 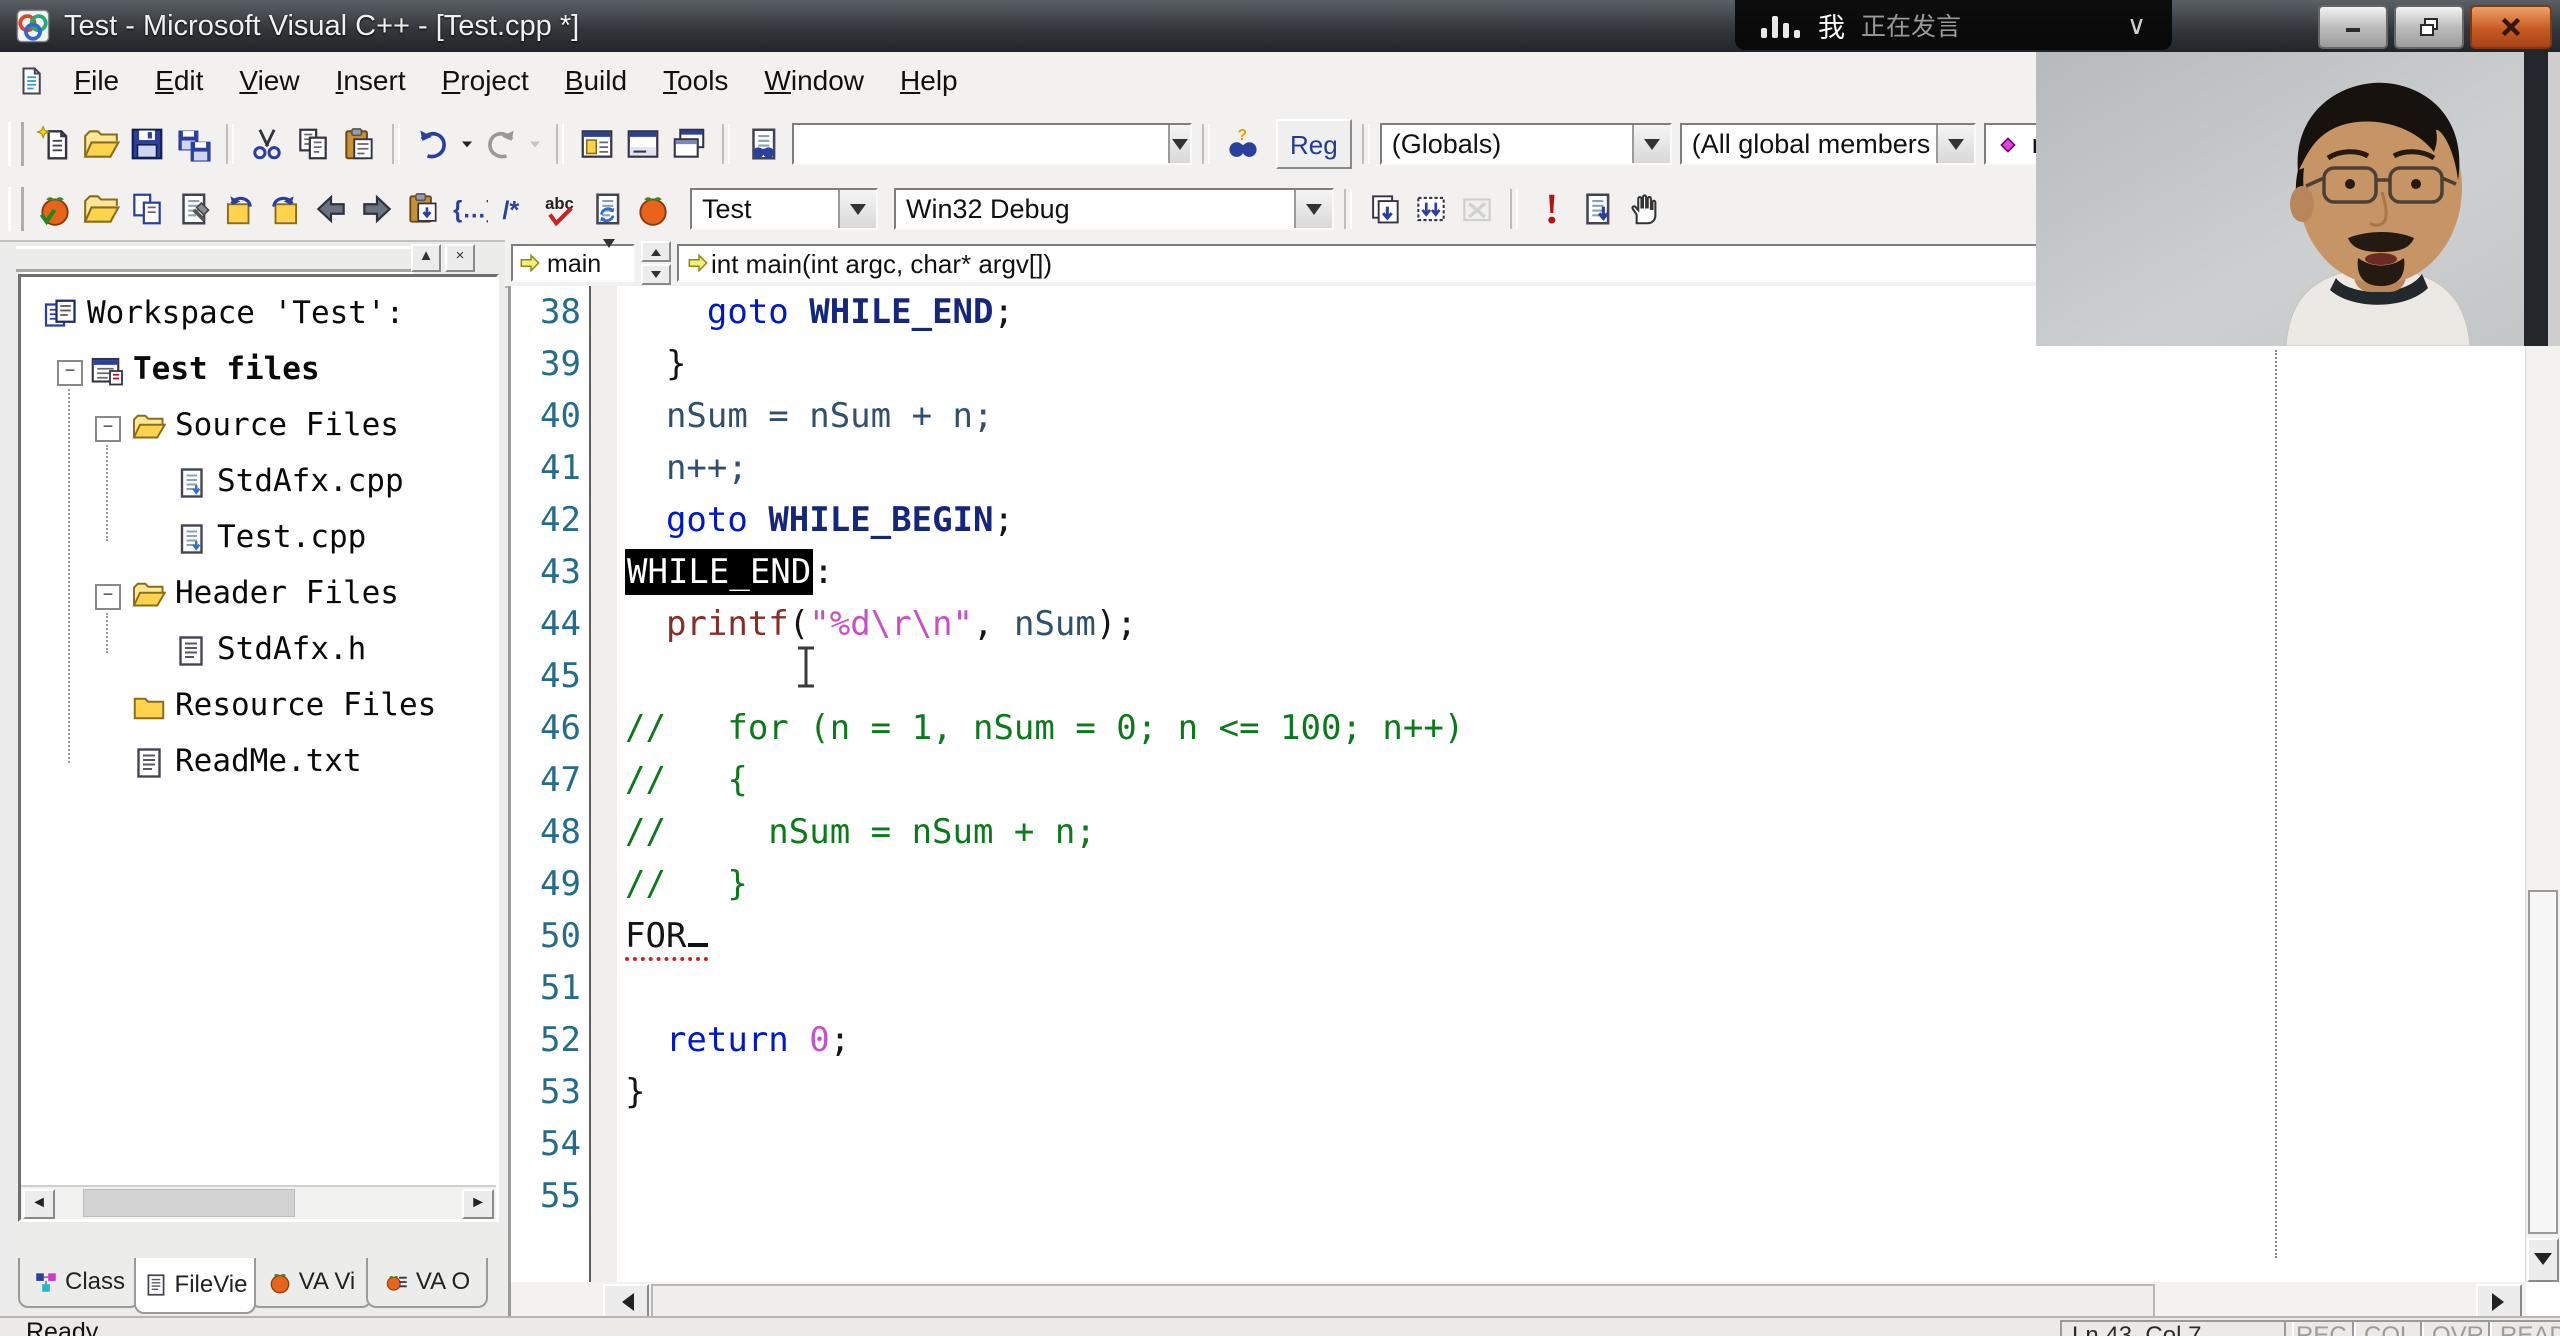 What do you see at coordinates (331, 209) in the screenshot?
I see `nav-back-icon` at bounding box center [331, 209].